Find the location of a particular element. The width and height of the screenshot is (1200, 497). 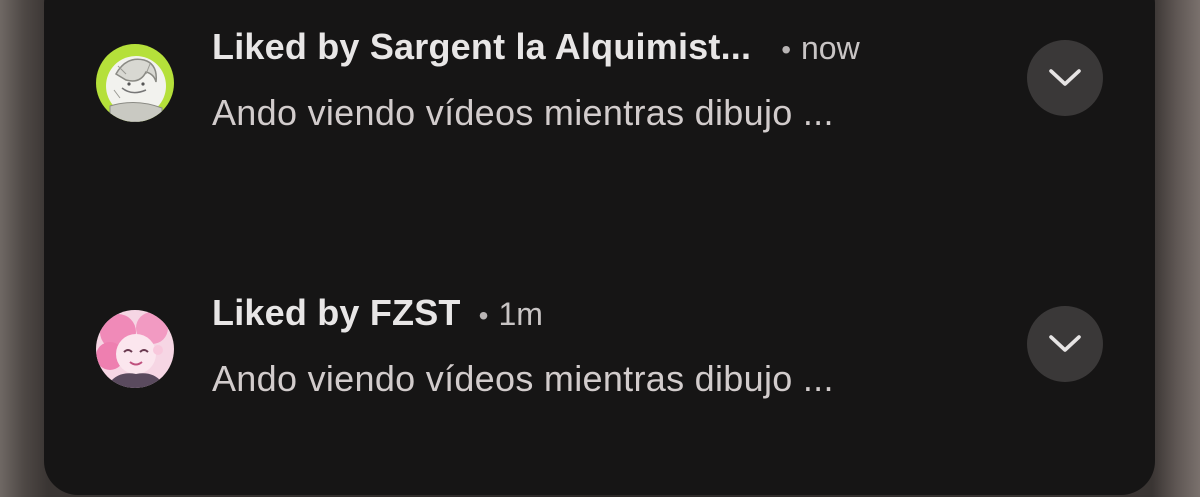

sketch-avatar-icon is located at coordinates (135, 83).